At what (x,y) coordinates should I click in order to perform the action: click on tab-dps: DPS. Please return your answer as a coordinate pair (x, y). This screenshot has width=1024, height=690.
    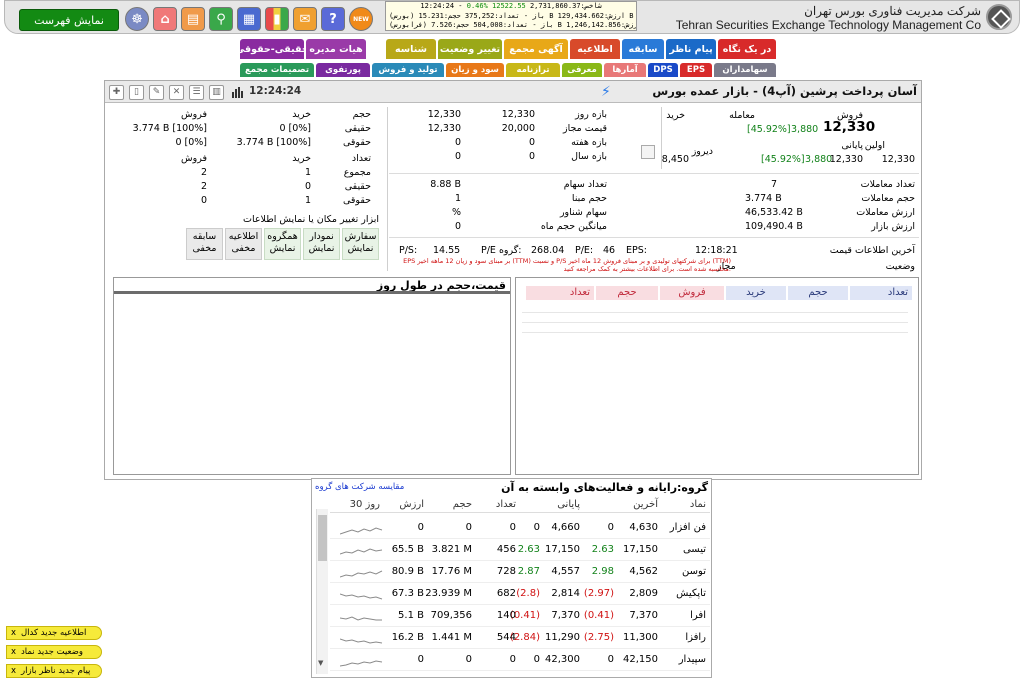
    Looking at the image, I should click on (663, 70).